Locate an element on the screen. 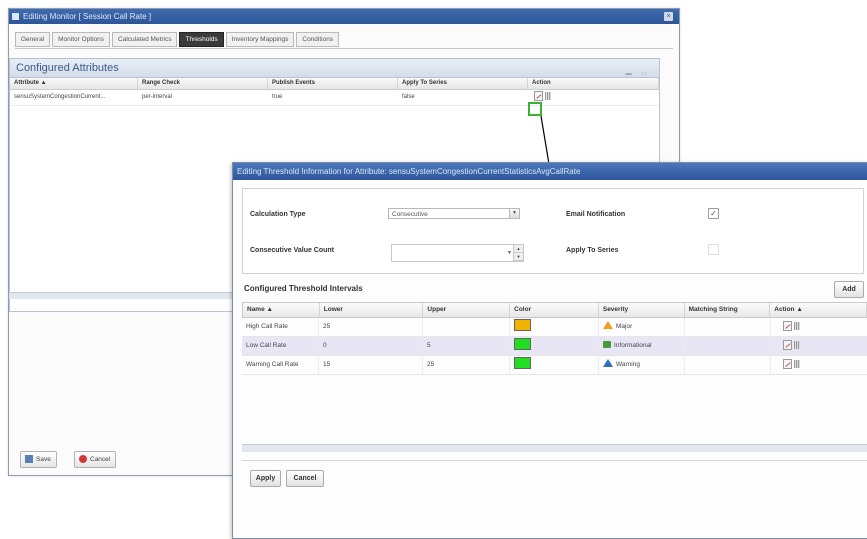  cell-lower: 0 is located at coordinates (371, 346).